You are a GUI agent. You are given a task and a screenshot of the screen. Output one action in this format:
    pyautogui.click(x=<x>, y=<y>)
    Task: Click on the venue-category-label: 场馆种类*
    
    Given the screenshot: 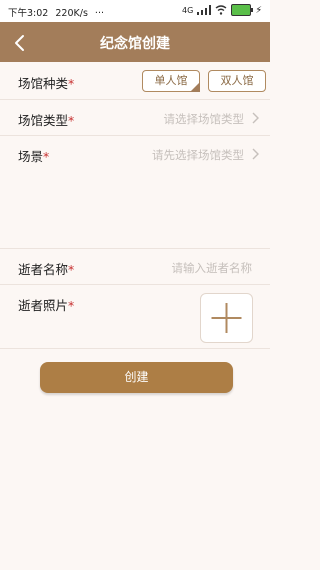 What is the action you would take?
    pyautogui.click(x=46, y=83)
    